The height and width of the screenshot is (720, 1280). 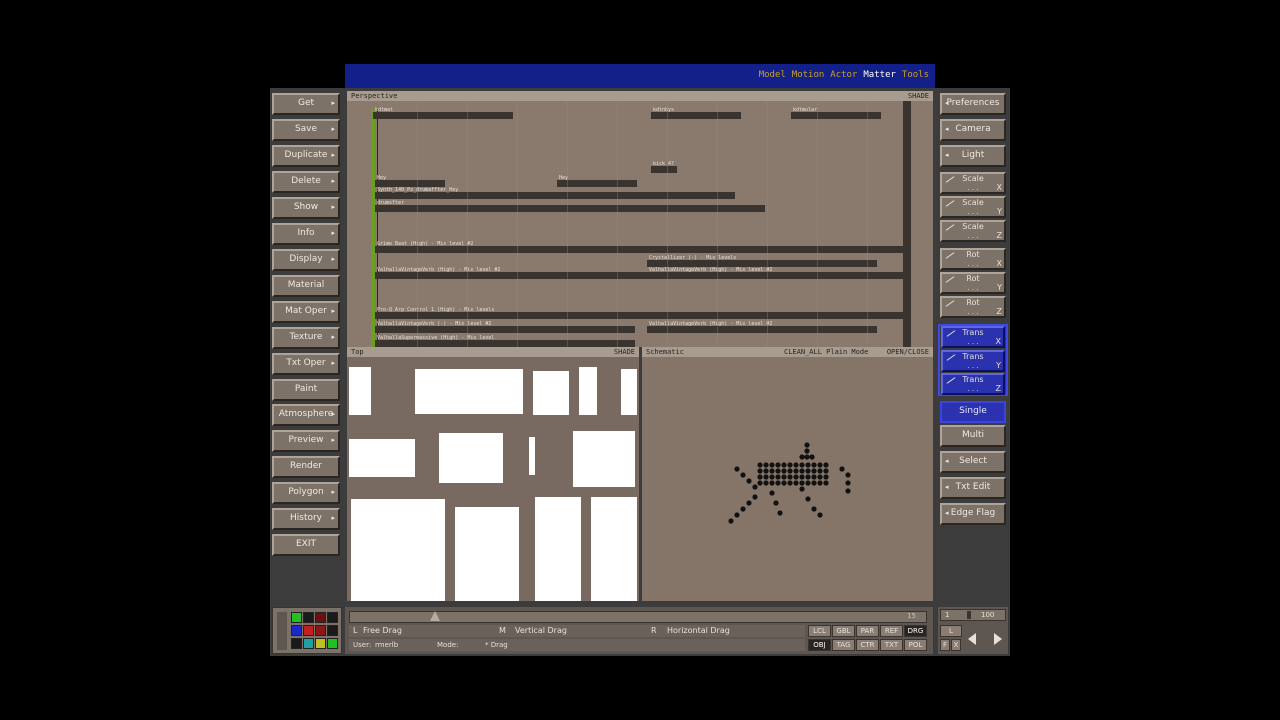 What do you see at coordinates (915, 645) in the screenshot?
I see `toggle-pol: POL` at bounding box center [915, 645].